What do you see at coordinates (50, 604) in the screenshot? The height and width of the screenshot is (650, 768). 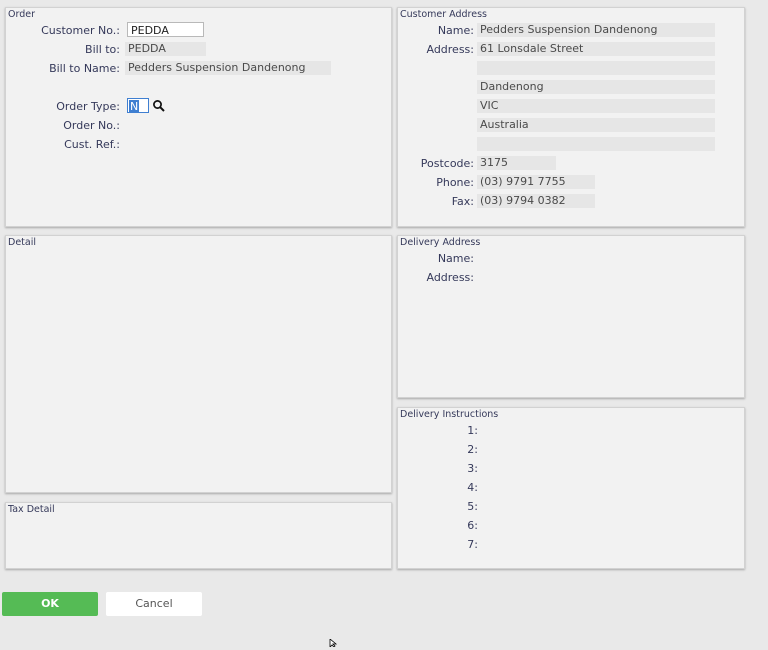 I see `ok-button: OK` at bounding box center [50, 604].